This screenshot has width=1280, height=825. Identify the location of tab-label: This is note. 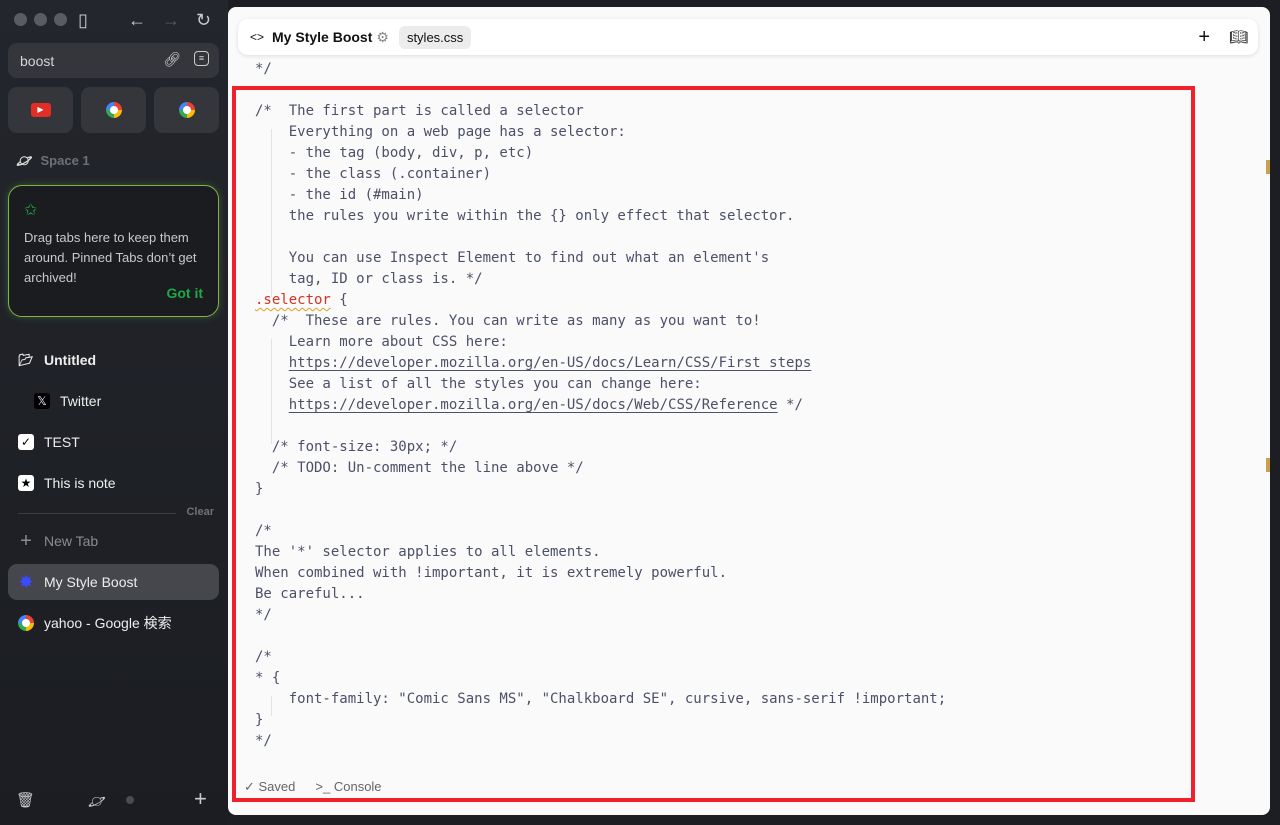
(80, 483).